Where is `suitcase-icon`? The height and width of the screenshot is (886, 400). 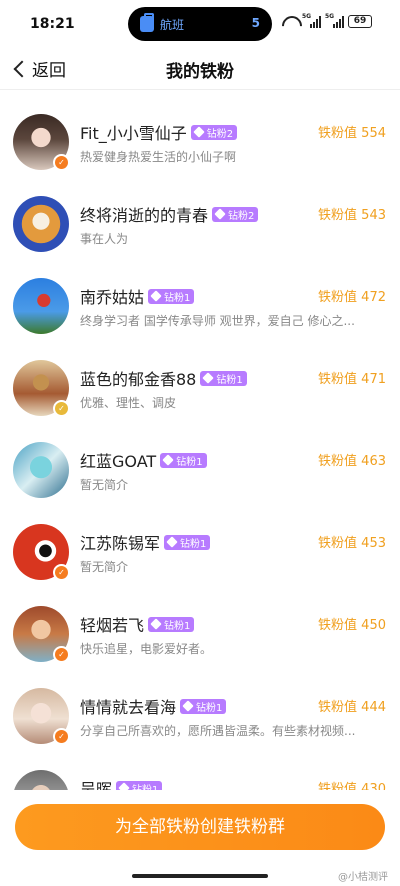 suitcase-icon is located at coordinates (147, 22).